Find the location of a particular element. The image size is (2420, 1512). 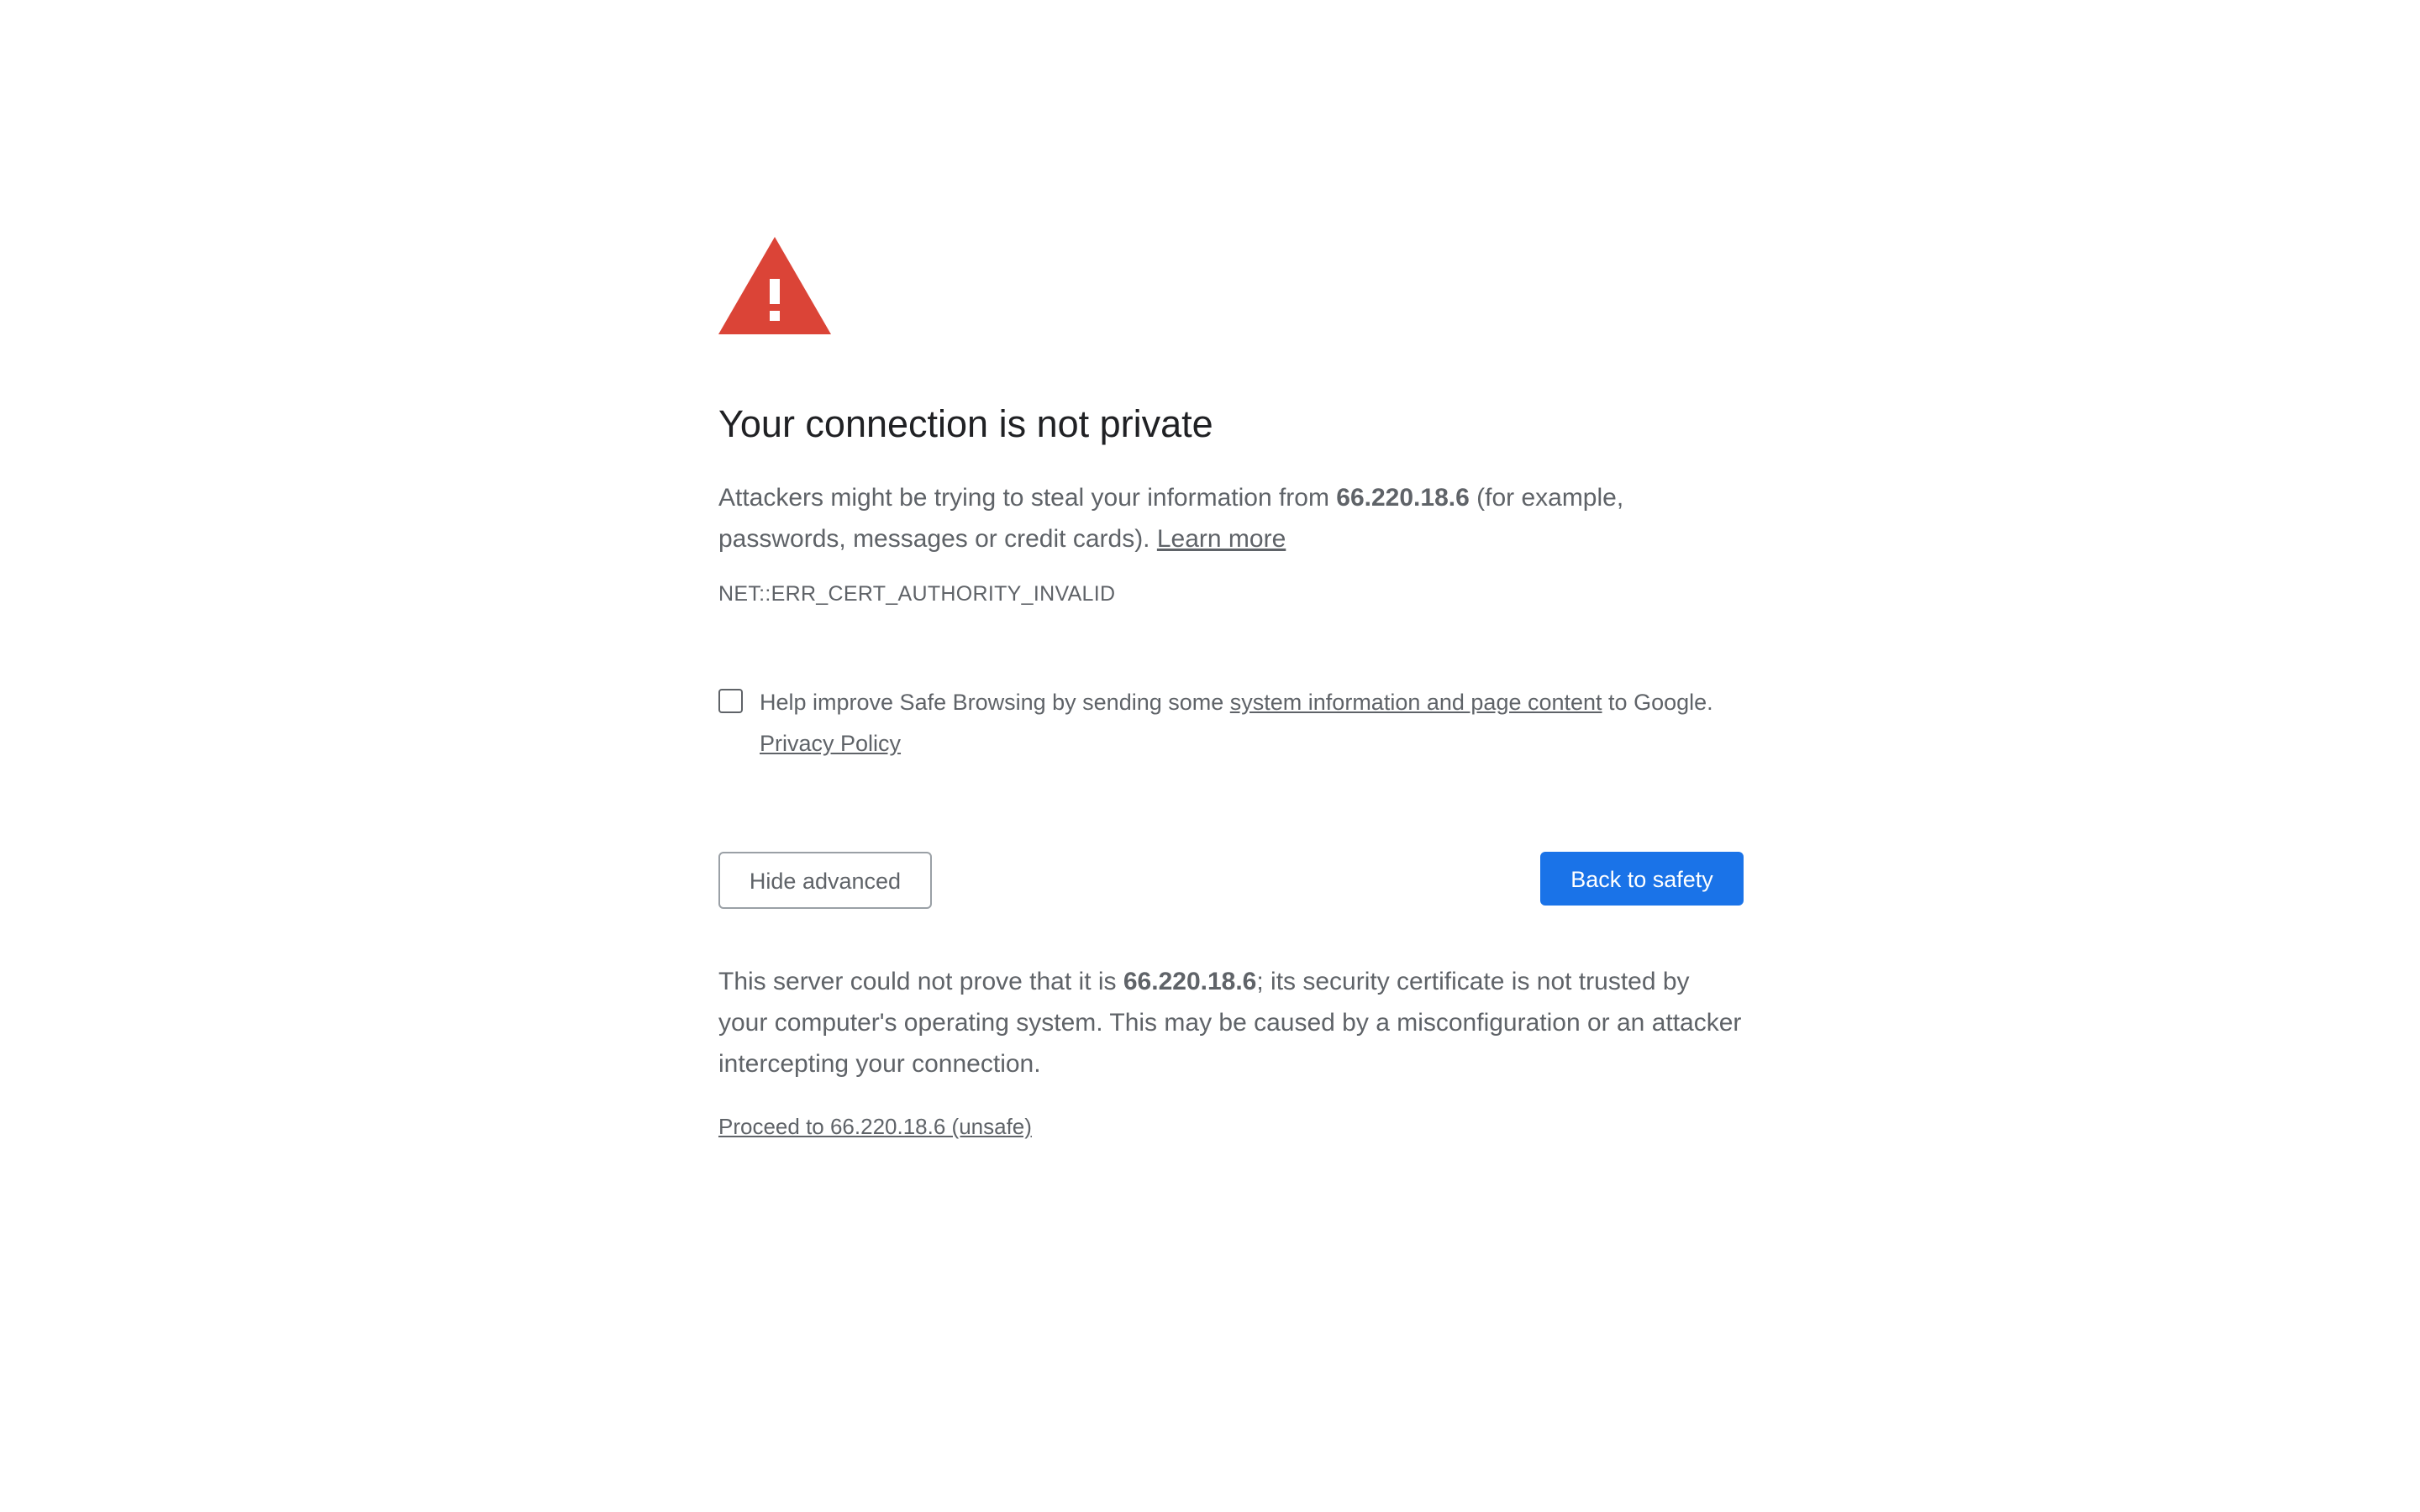

learn-more-link: Learn more is located at coordinates (1222, 539).